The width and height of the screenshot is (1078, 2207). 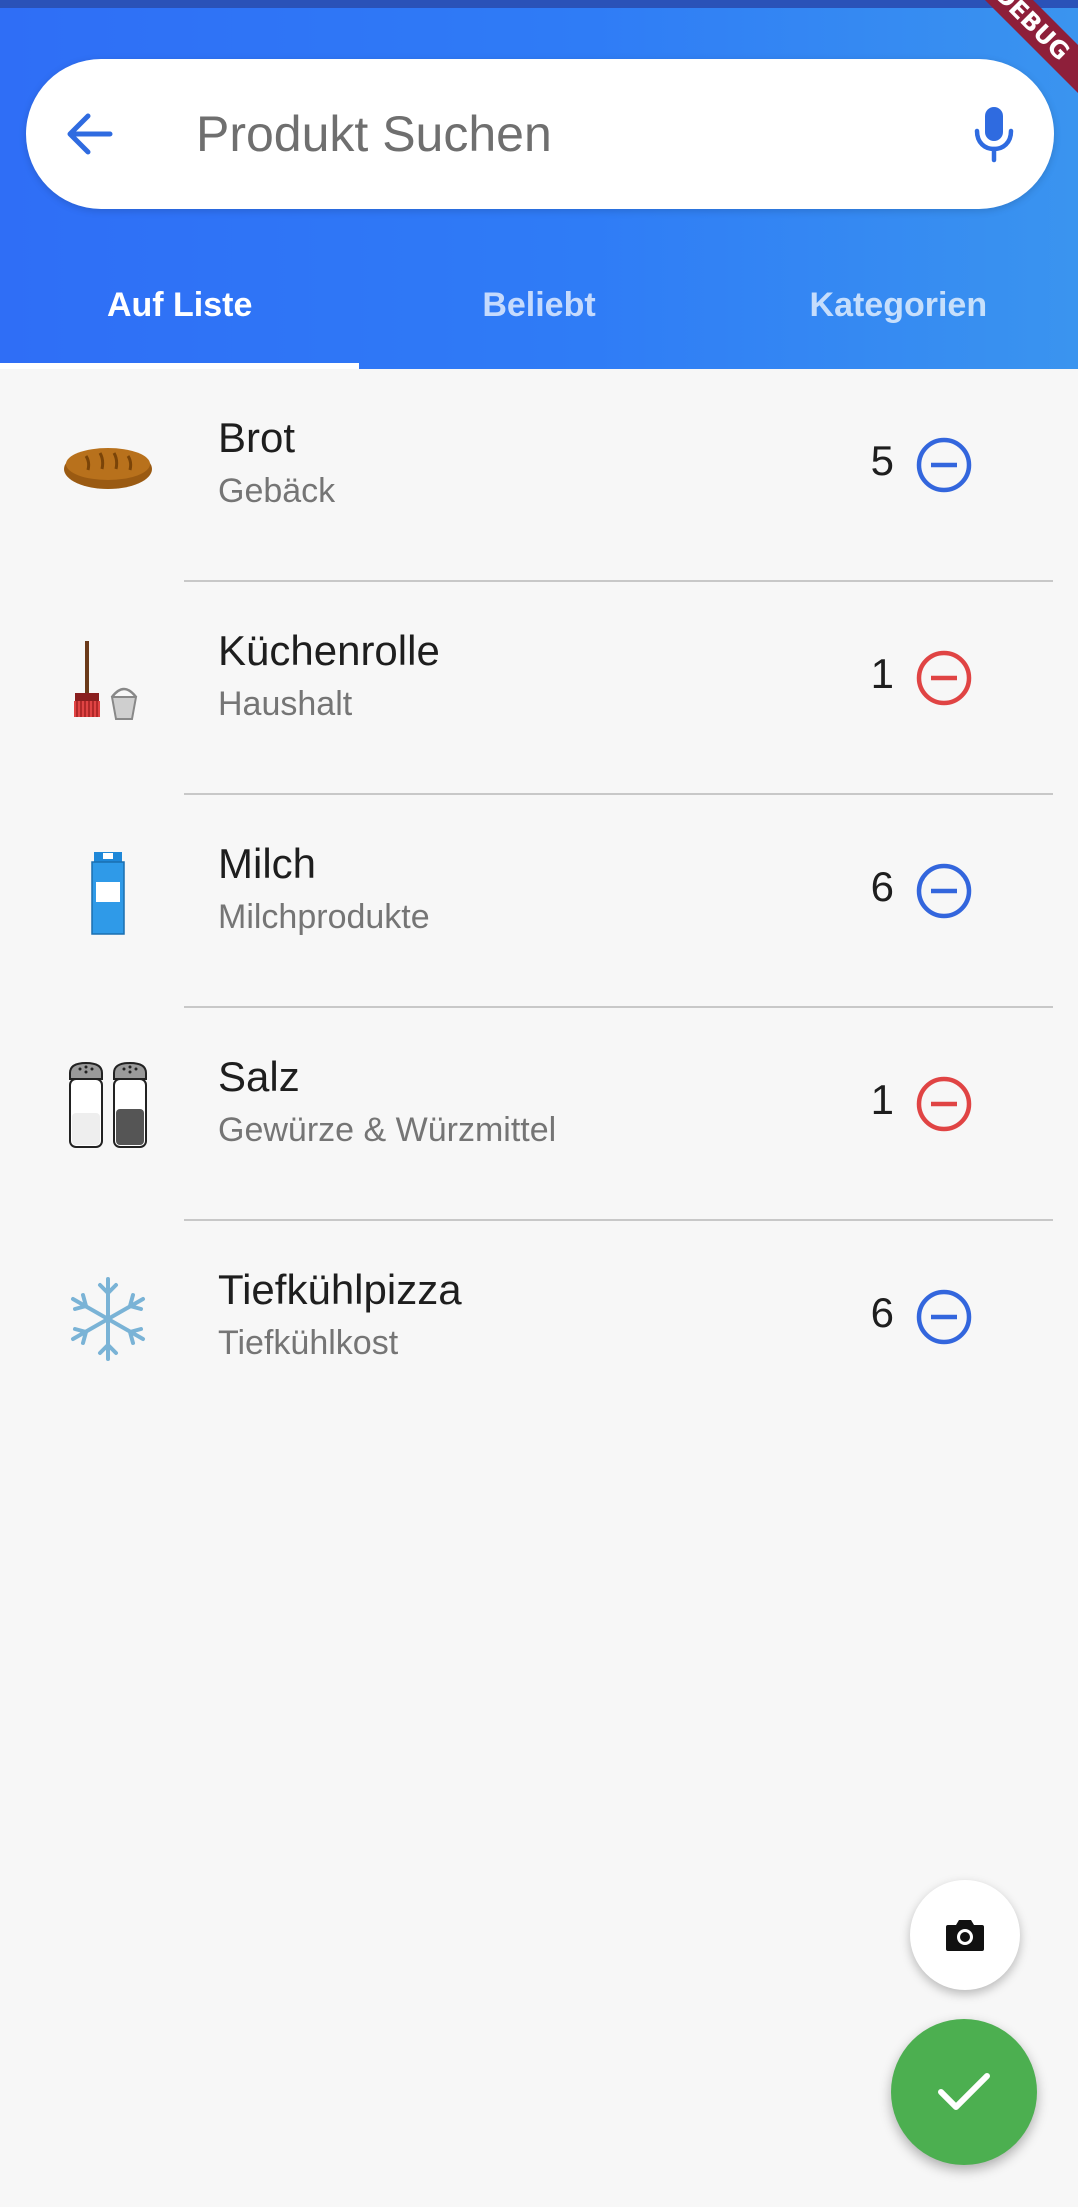 What do you see at coordinates (90, 134) in the screenshot?
I see `arrow-left-icon` at bounding box center [90, 134].